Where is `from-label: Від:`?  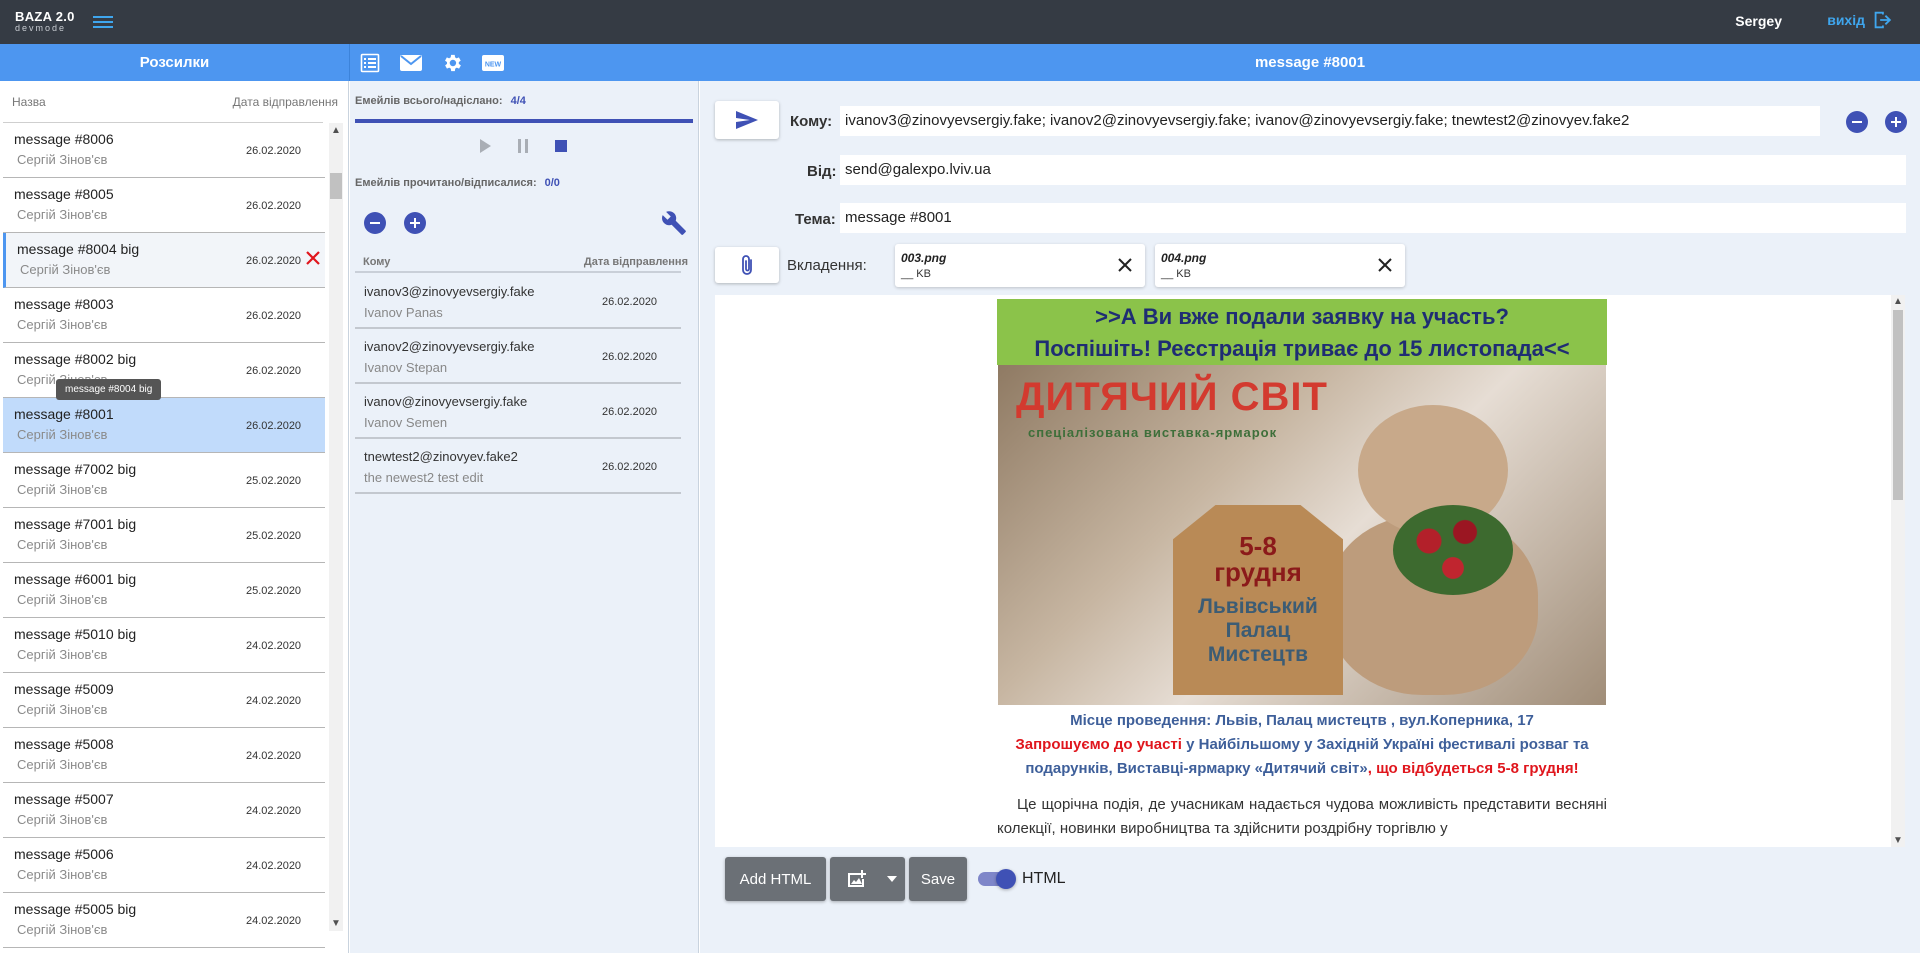
from-label: Від: is located at coordinates (822, 171).